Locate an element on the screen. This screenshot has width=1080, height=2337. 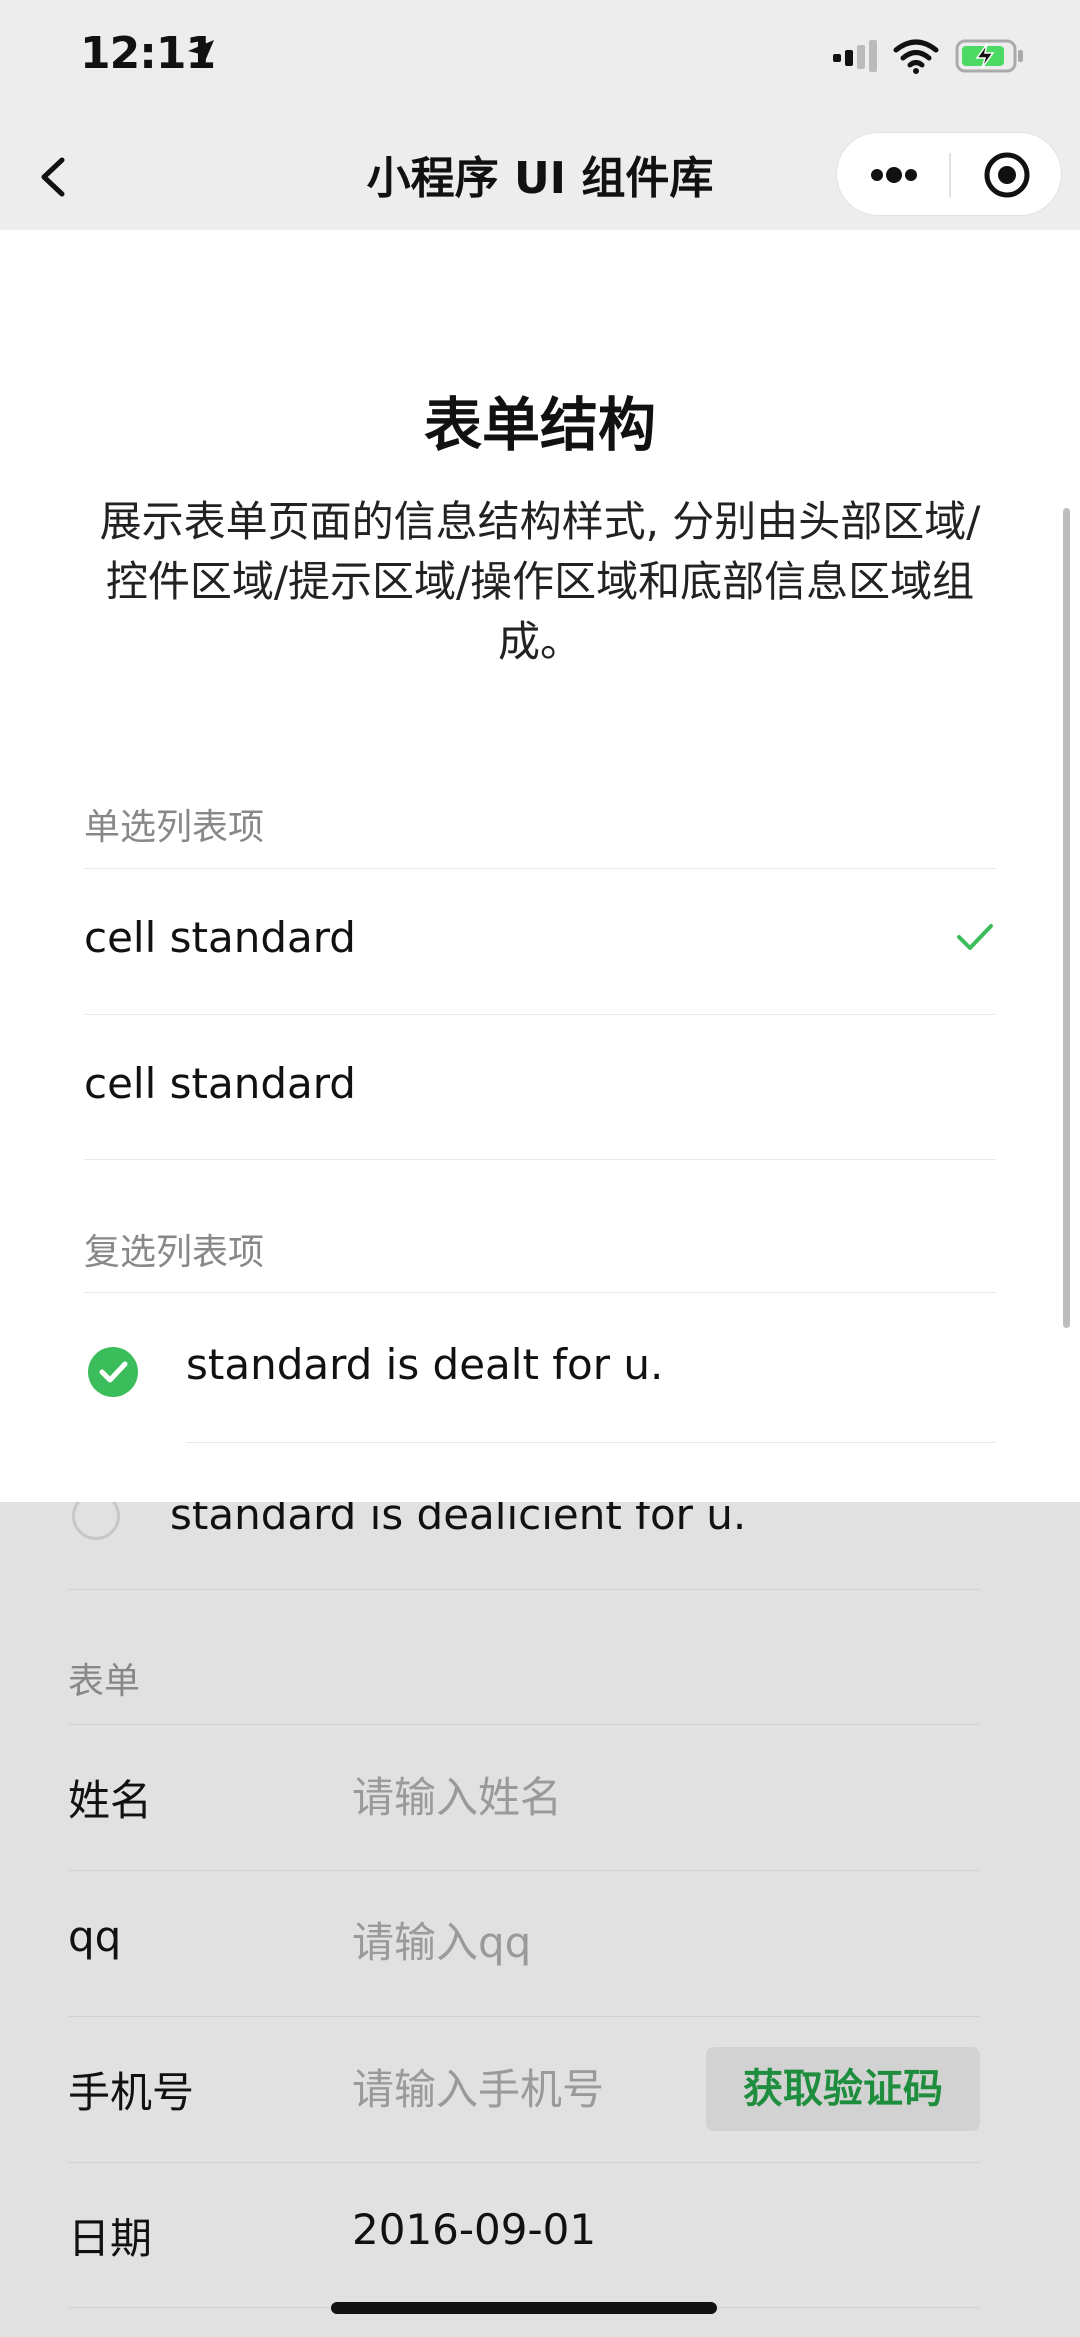
get-verification-code-button: 获取验证码 is located at coordinates (843, 2089).